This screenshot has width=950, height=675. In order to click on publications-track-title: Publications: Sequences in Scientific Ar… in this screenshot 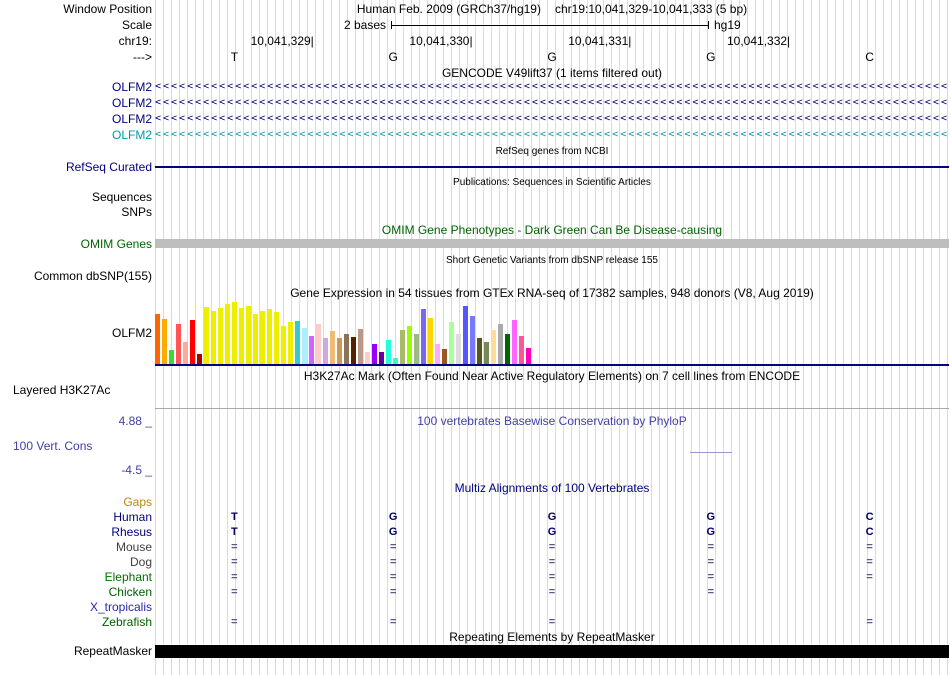, I will do `click(552, 183)`.